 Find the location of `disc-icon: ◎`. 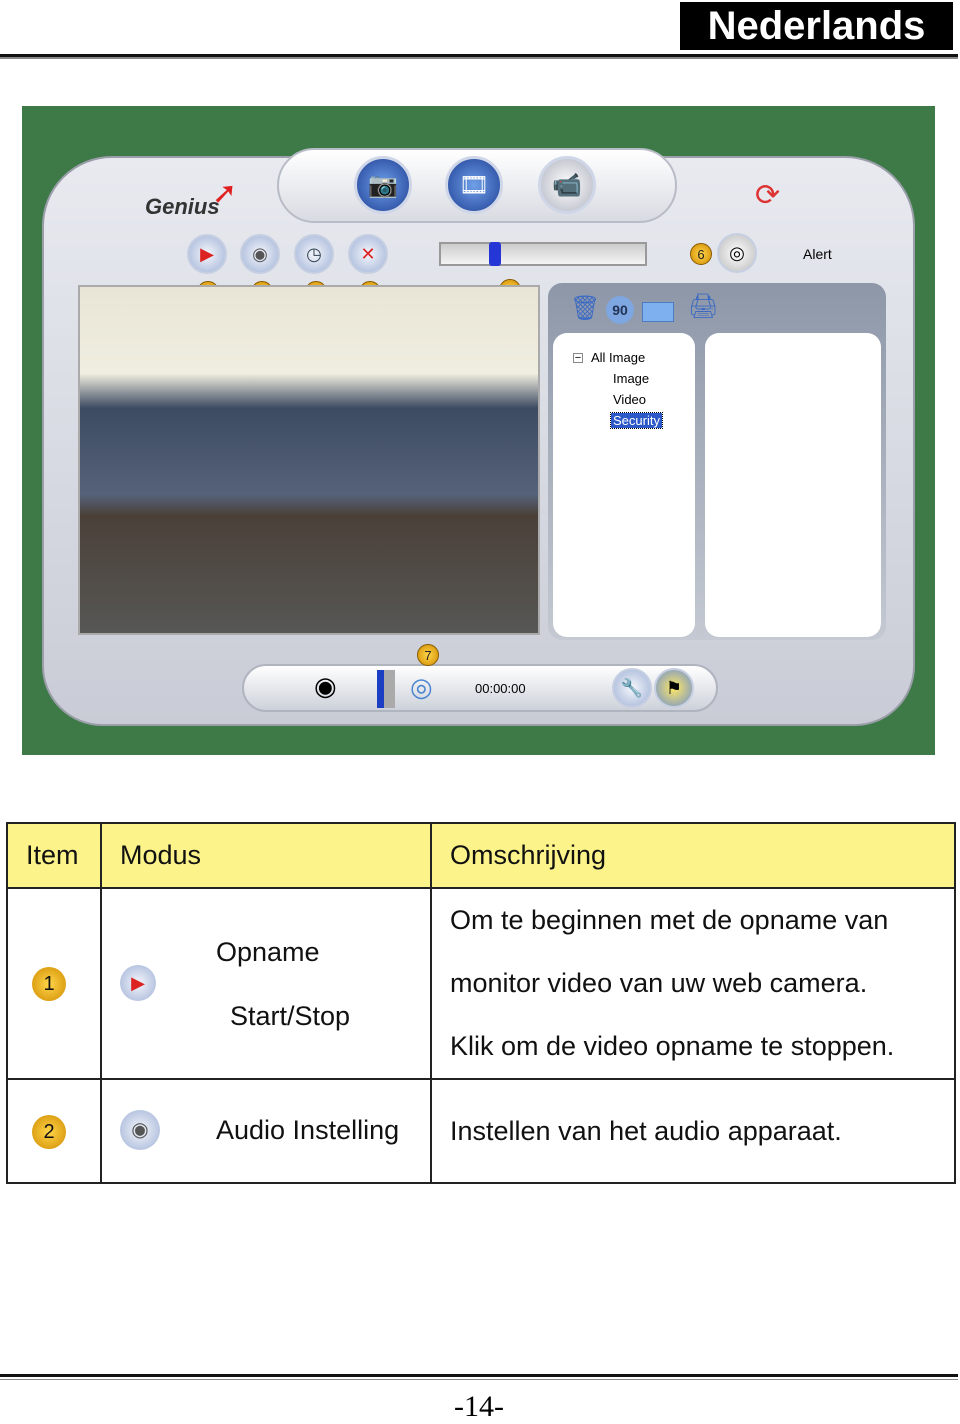

disc-icon: ◎ is located at coordinates (421, 687).